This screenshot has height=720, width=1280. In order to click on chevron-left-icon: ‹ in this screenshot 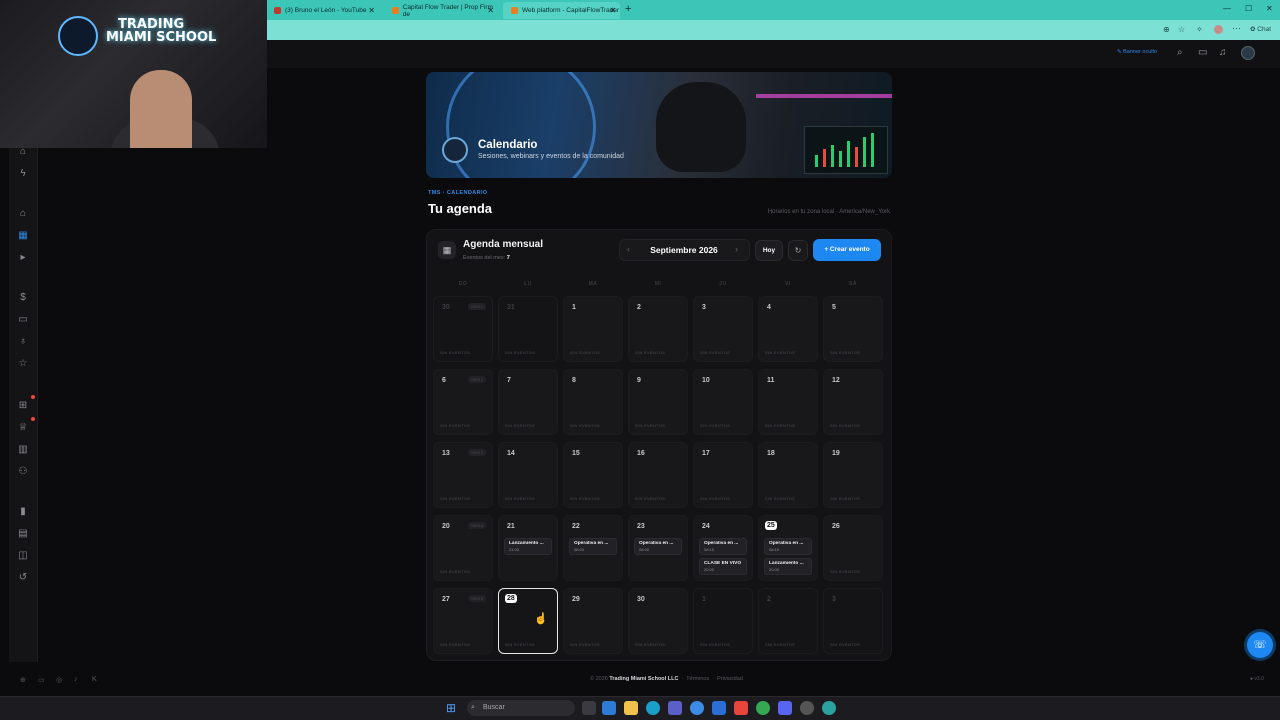, I will do `click(628, 249)`.